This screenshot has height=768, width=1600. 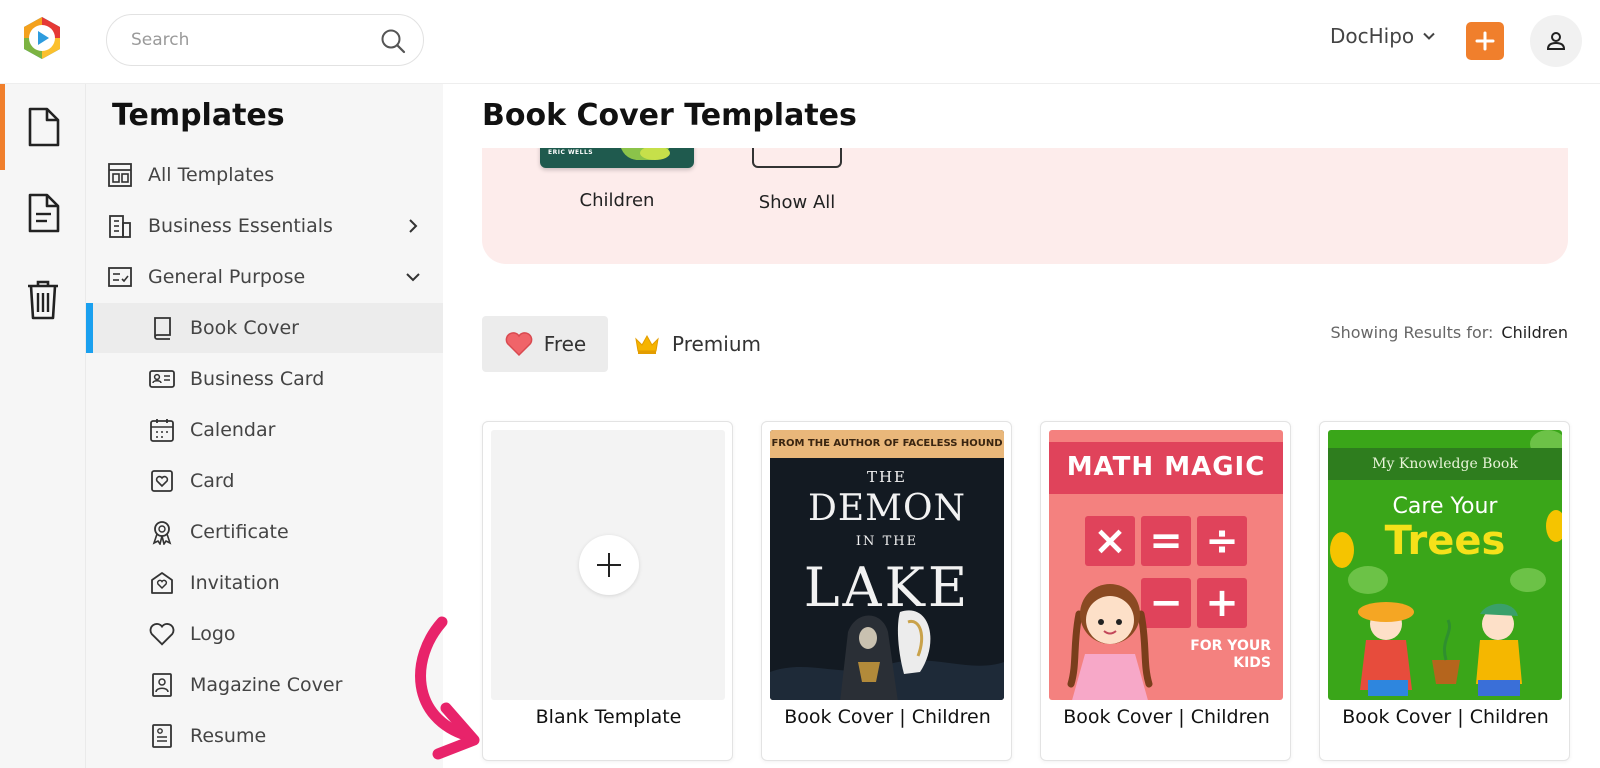 What do you see at coordinates (264, 481) in the screenshot?
I see `sidebar-item-card: Card` at bounding box center [264, 481].